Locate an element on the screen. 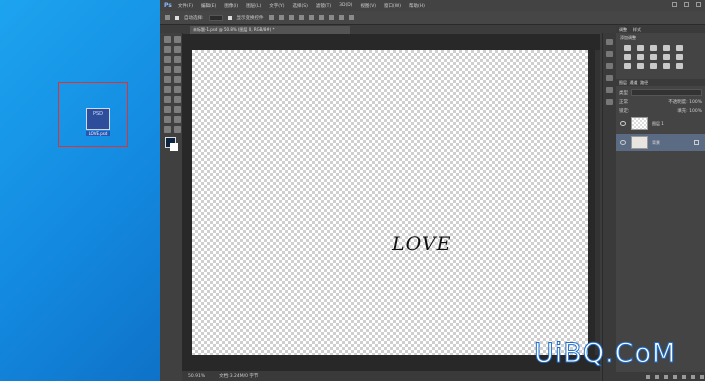 This screenshot has width=705, height=381. move-icon is located at coordinates (167, 39).